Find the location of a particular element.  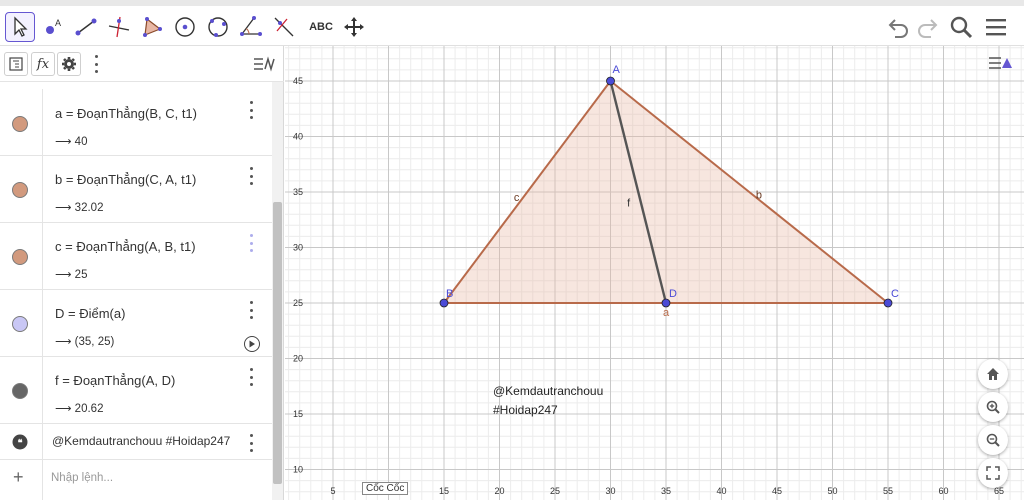

visibility-toggle-a is located at coordinates (20, 124).